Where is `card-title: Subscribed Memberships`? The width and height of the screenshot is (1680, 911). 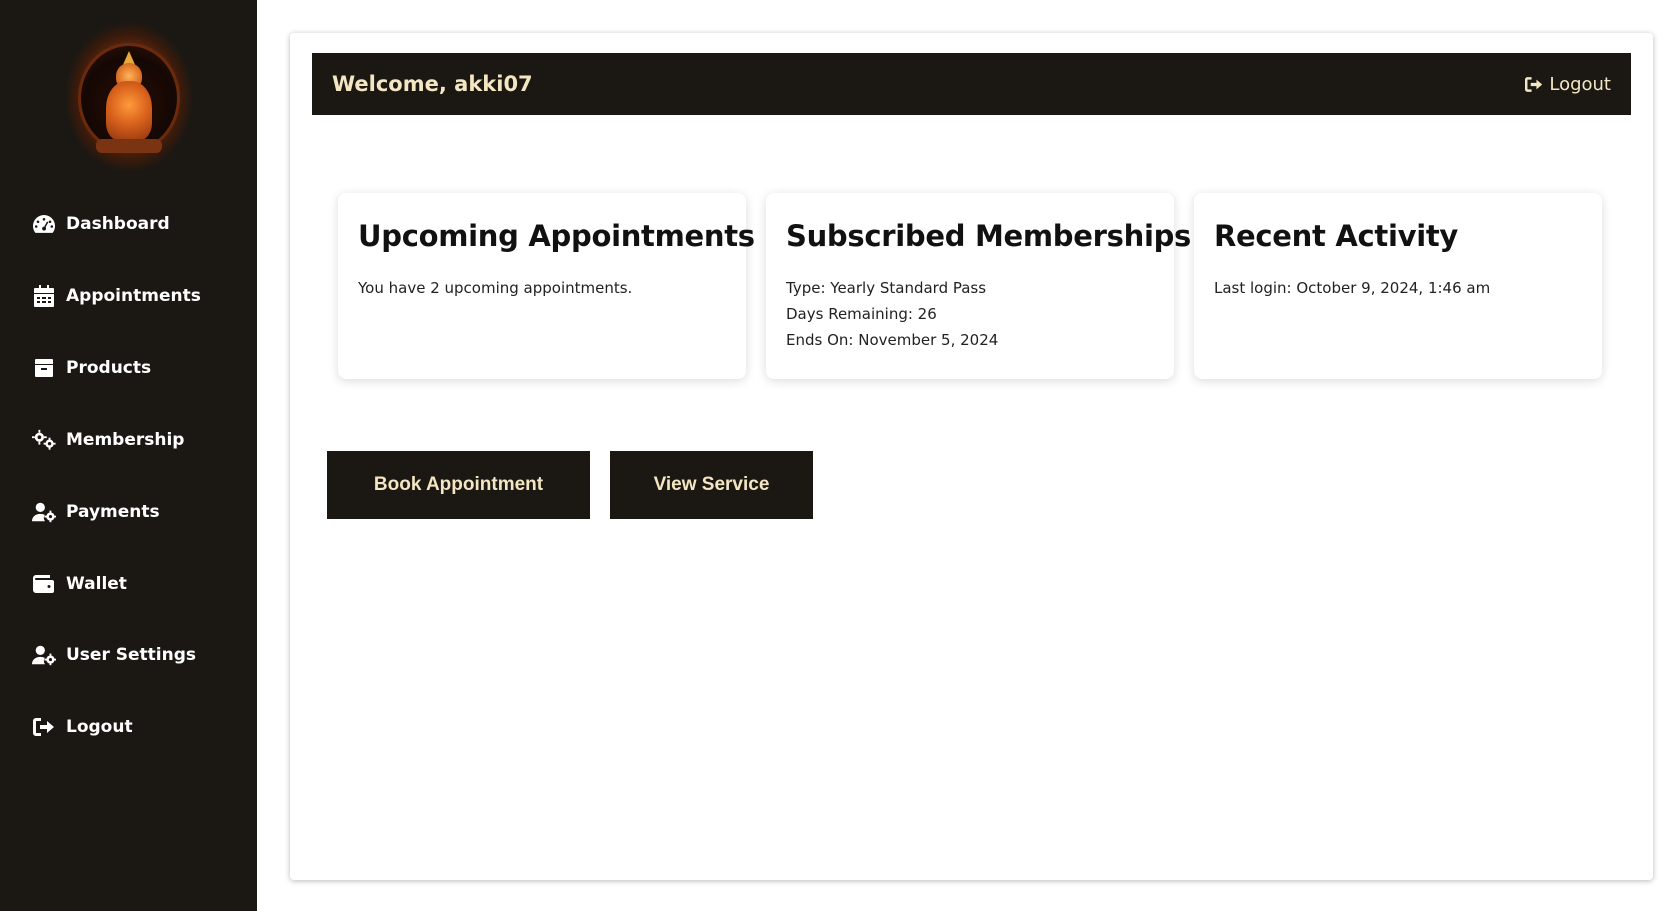 card-title: Subscribed Memberships is located at coordinates (989, 236).